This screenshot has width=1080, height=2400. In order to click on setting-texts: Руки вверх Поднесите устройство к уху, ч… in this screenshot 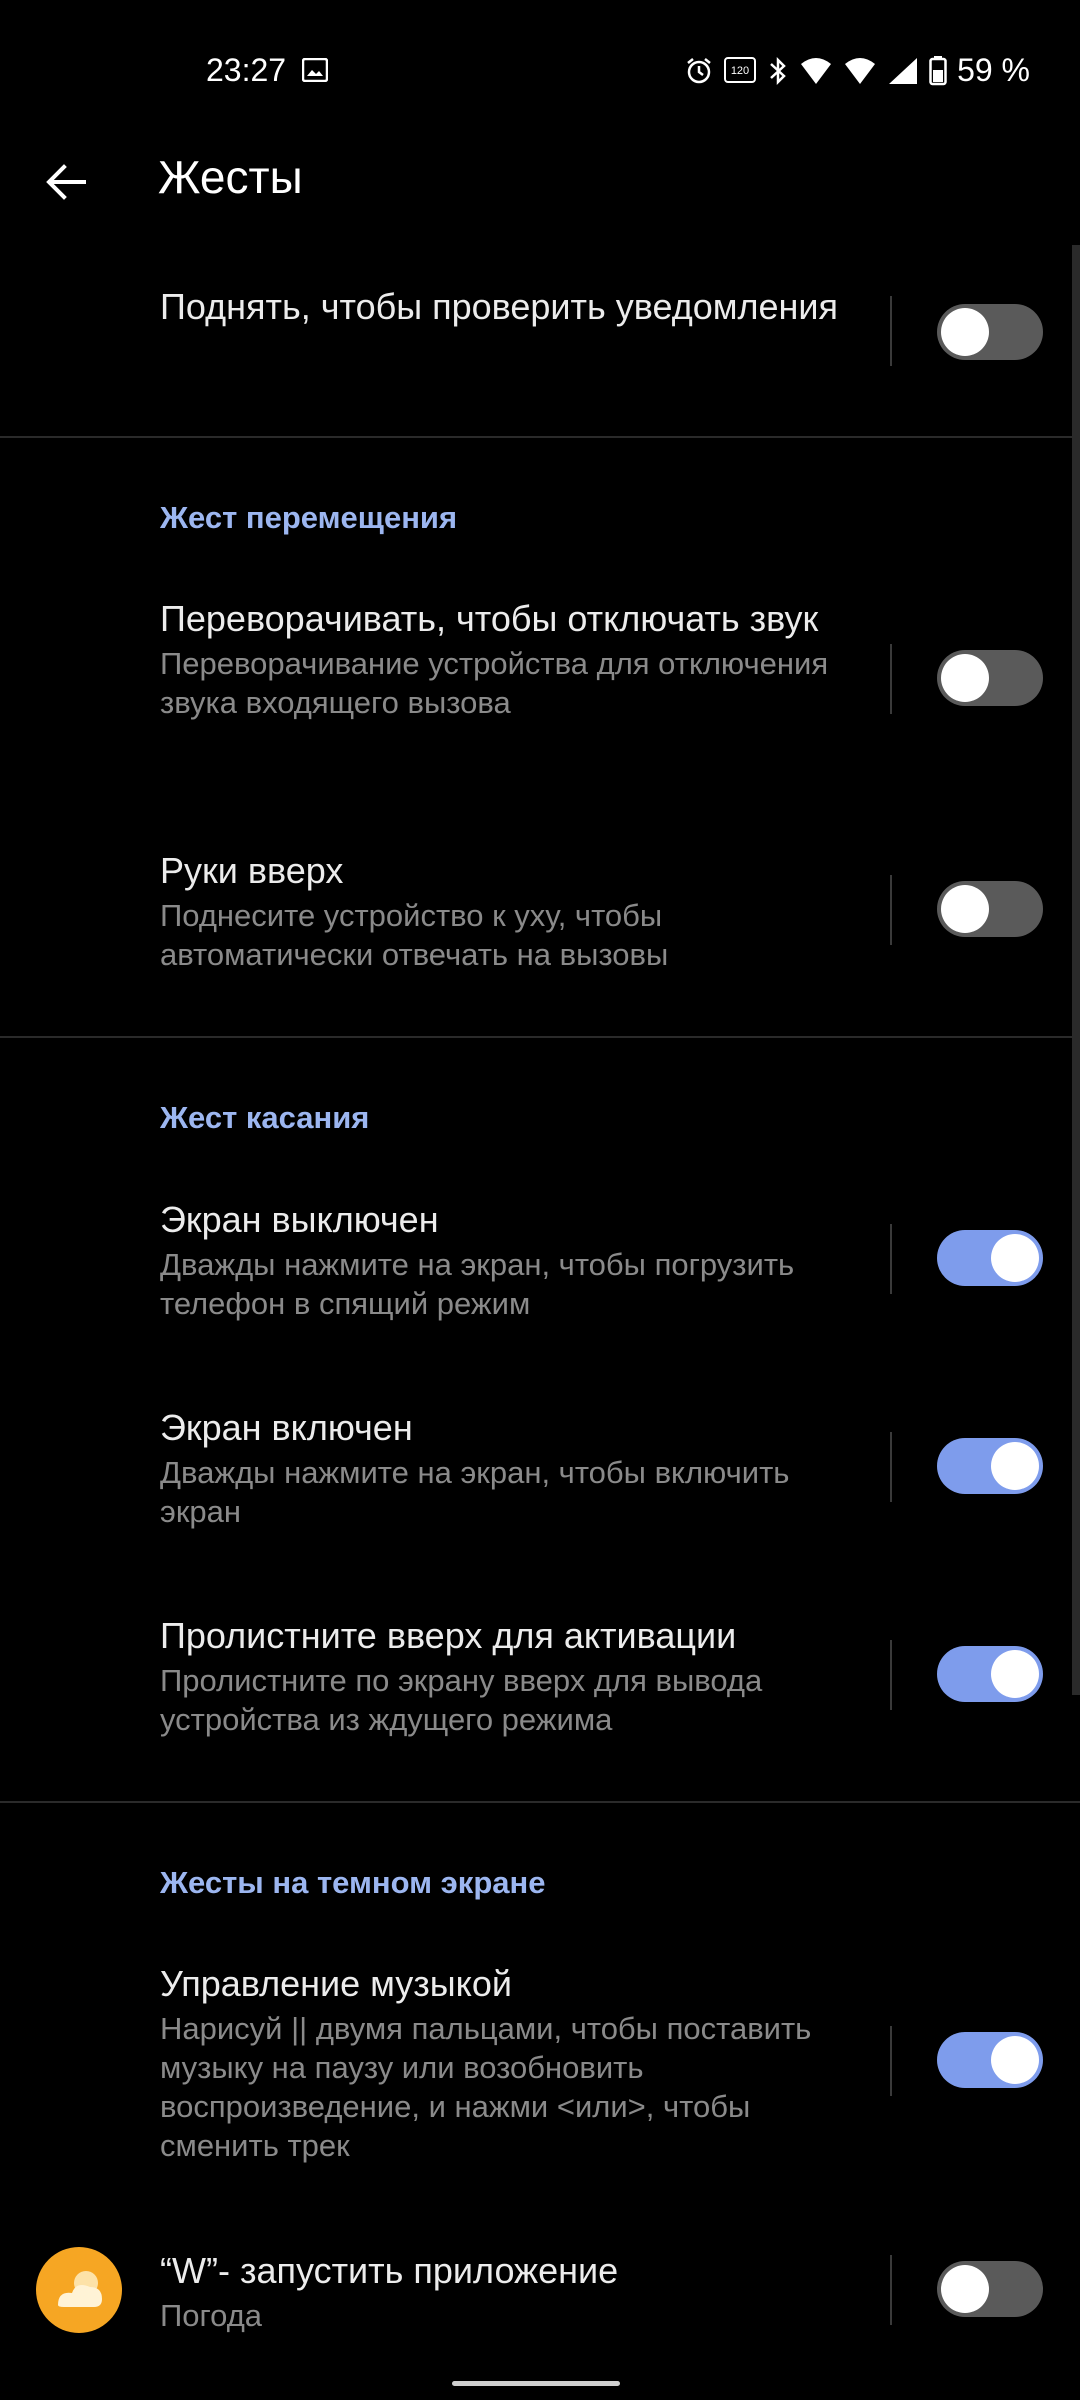, I will do `click(500, 911)`.